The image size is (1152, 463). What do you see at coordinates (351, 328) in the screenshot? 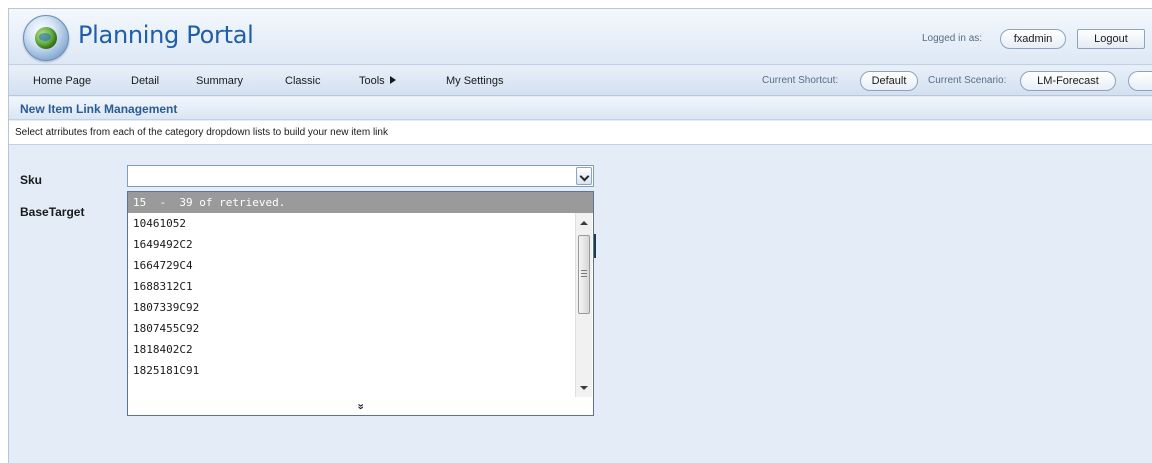
I see `dropdown-option: 1807455C92` at bounding box center [351, 328].